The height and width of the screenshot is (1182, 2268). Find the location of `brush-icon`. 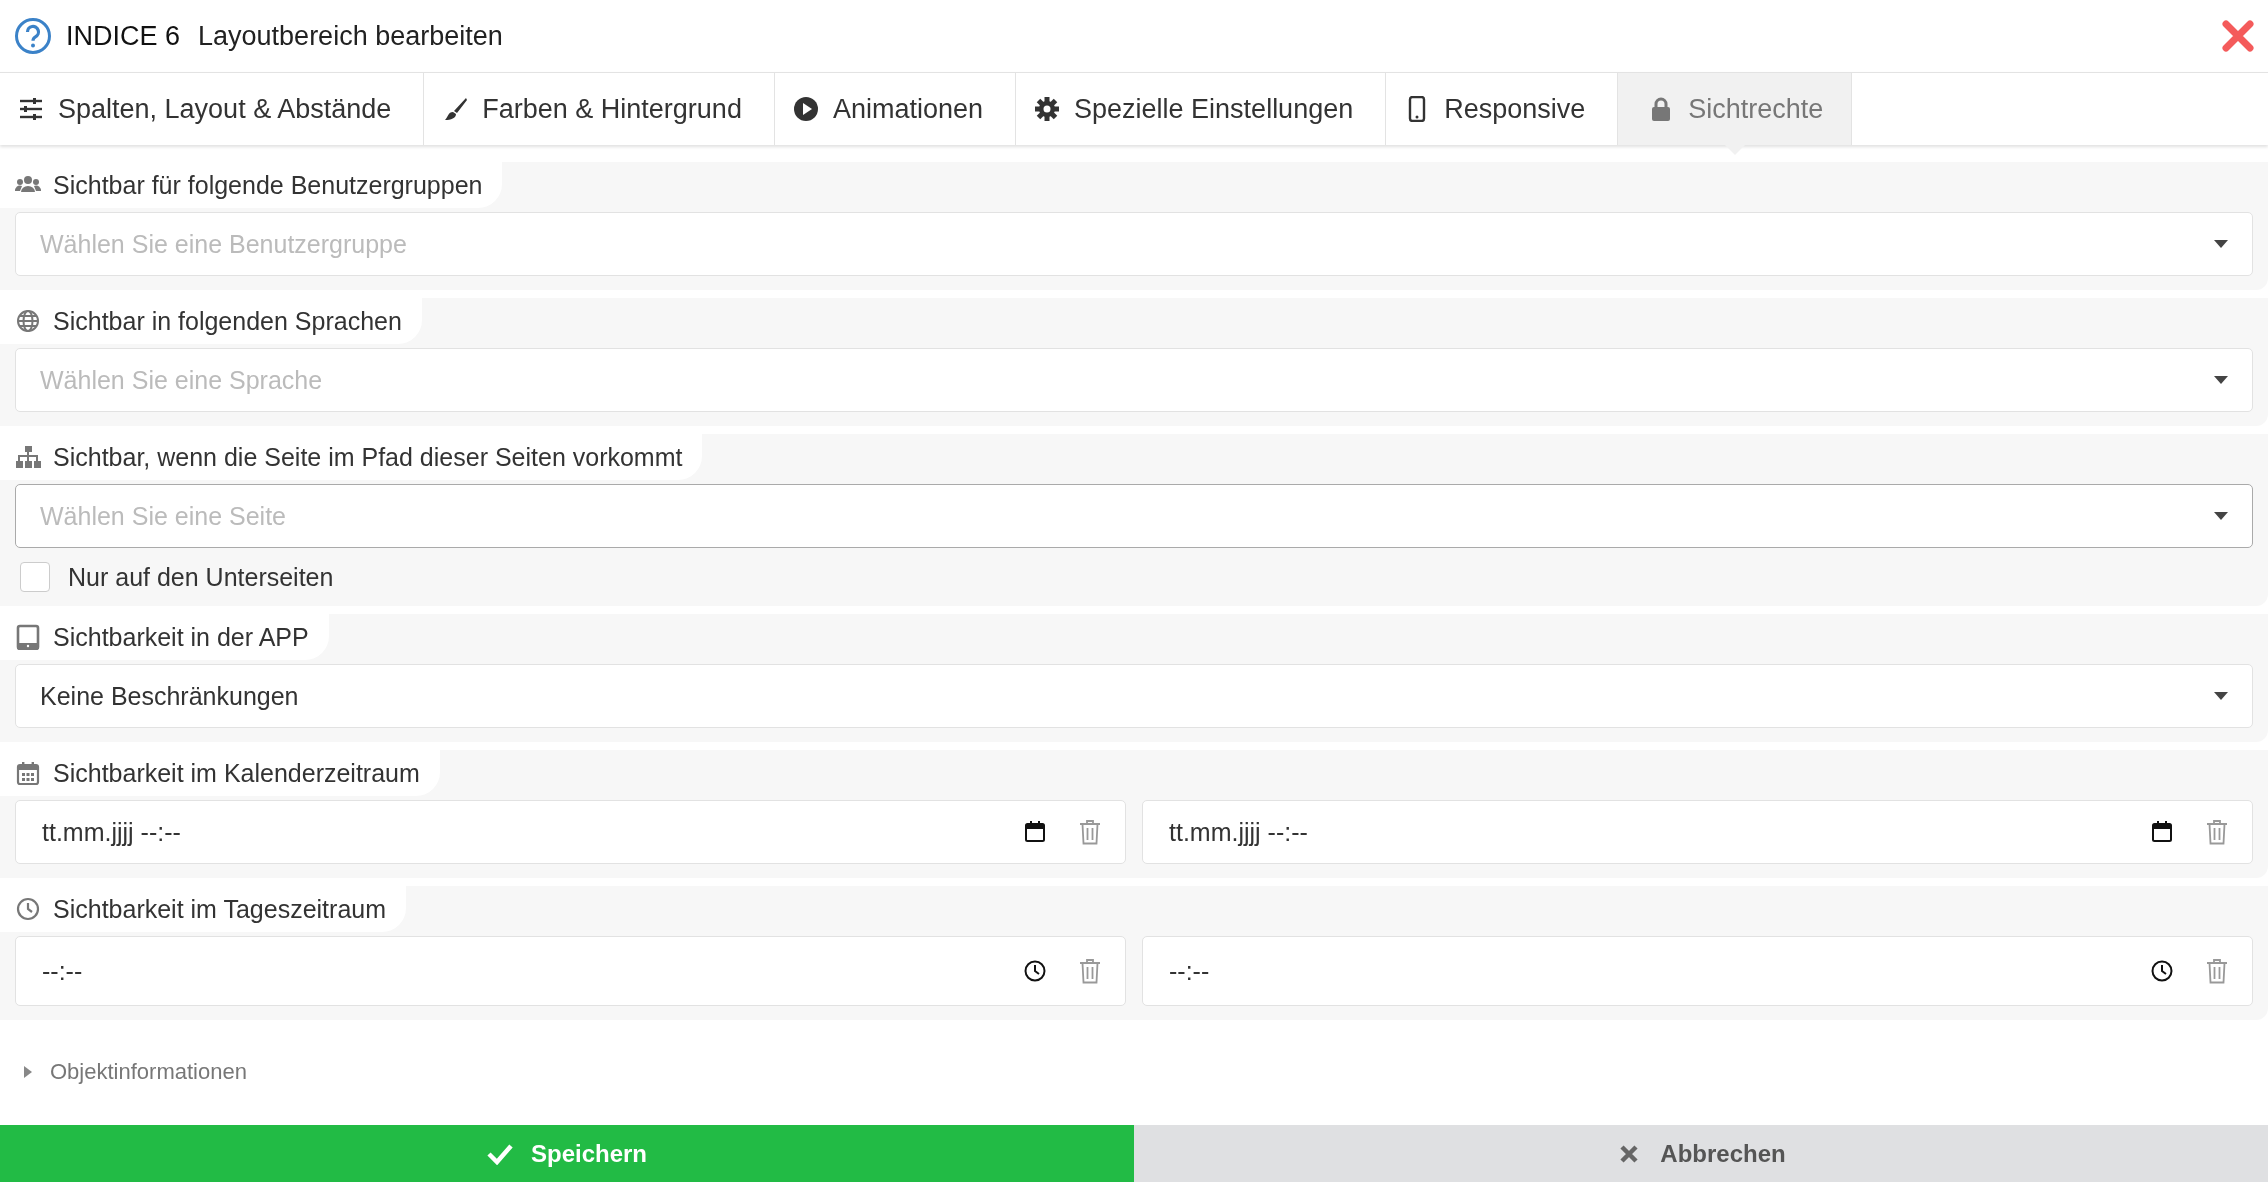

brush-icon is located at coordinates (455, 109).